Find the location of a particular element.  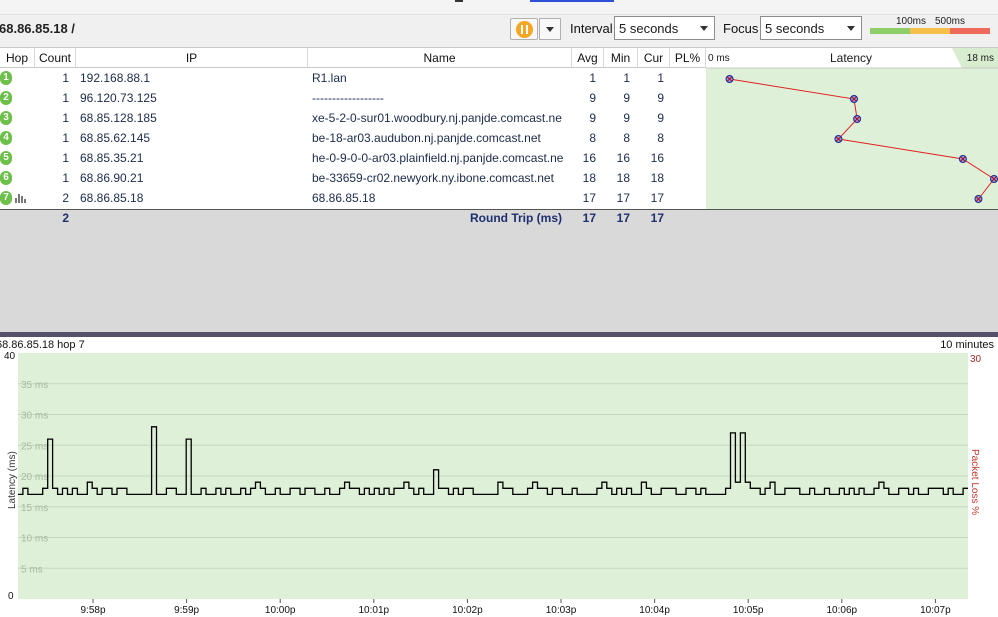

col-header-hop: Hop is located at coordinates (17, 58).